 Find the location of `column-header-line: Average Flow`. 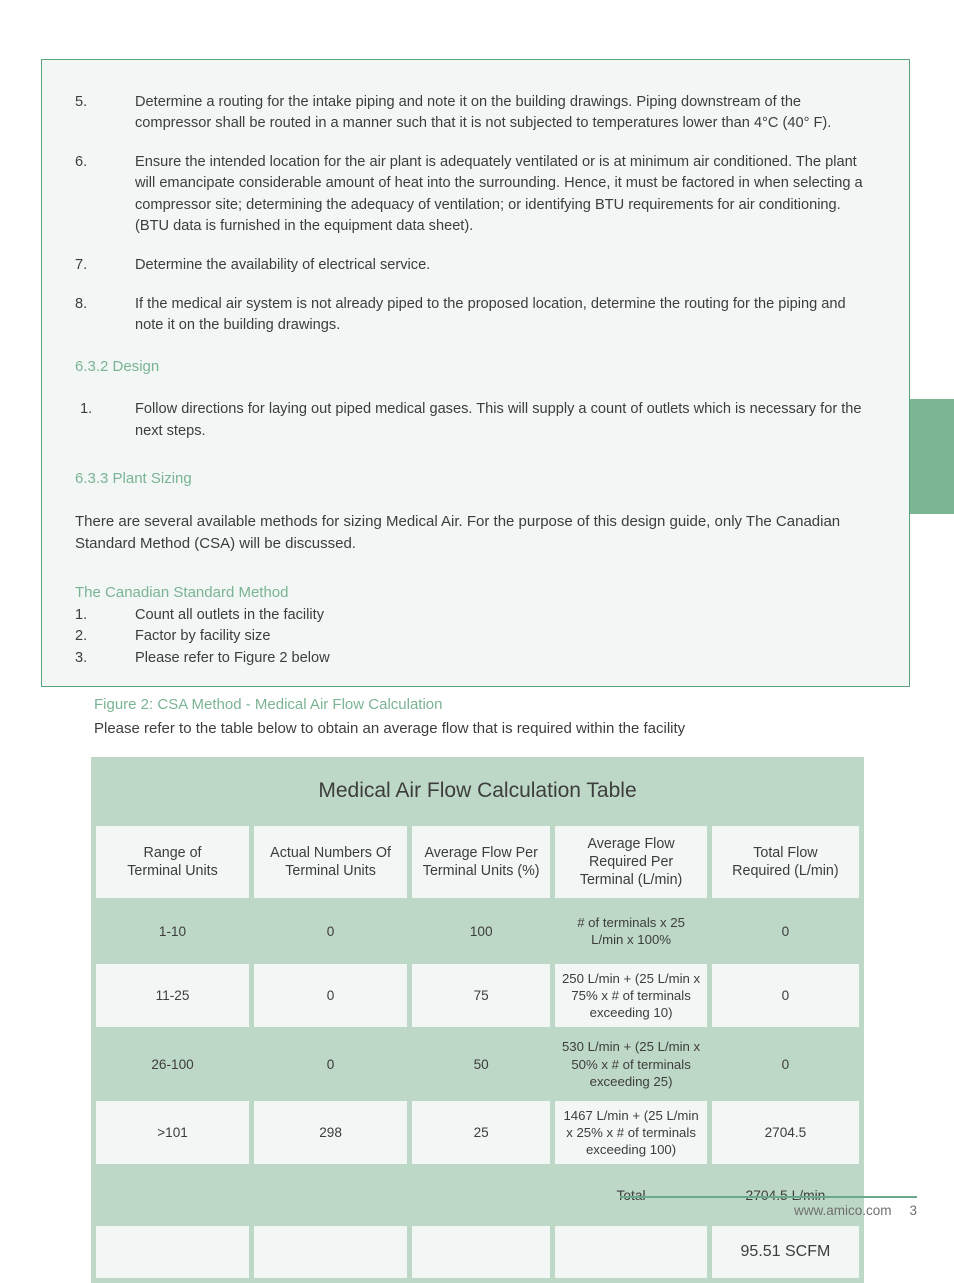

column-header-line: Average Flow is located at coordinates (631, 843).